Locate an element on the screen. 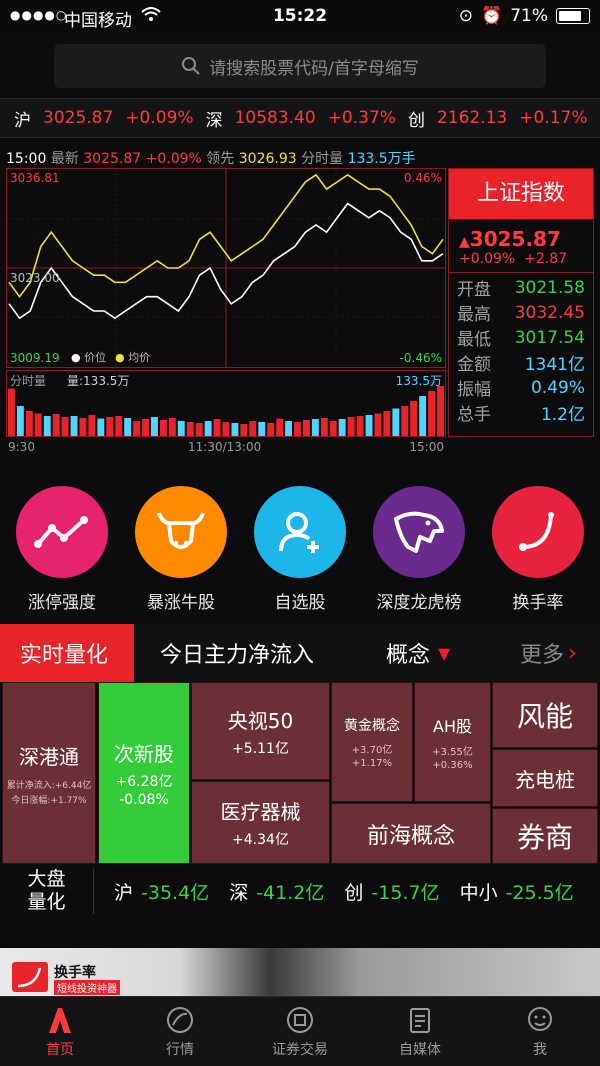 This screenshot has height=1066, width=600. lead-label: 领先 is located at coordinates (220, 159).